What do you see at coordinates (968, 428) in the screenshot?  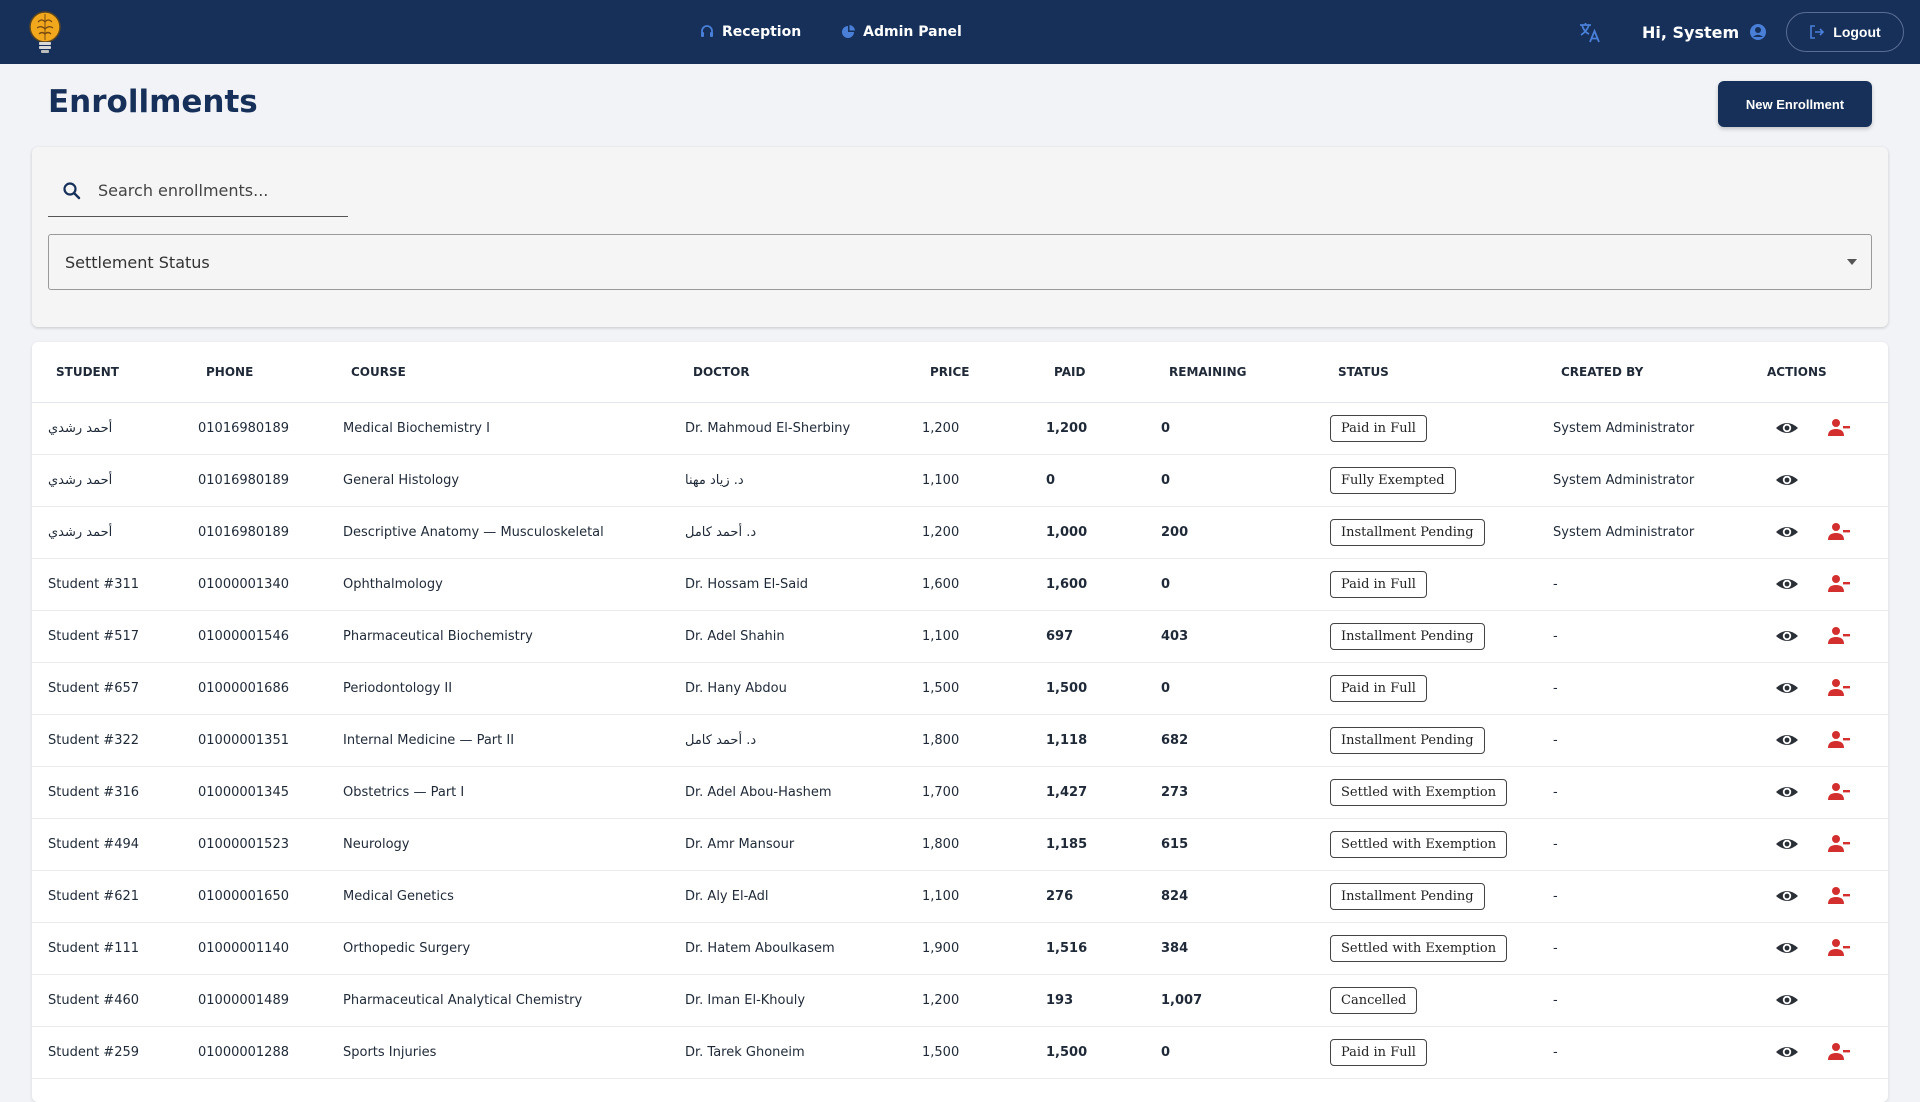 I see `cell-price: 1,200` at bounding box center [968, 428].